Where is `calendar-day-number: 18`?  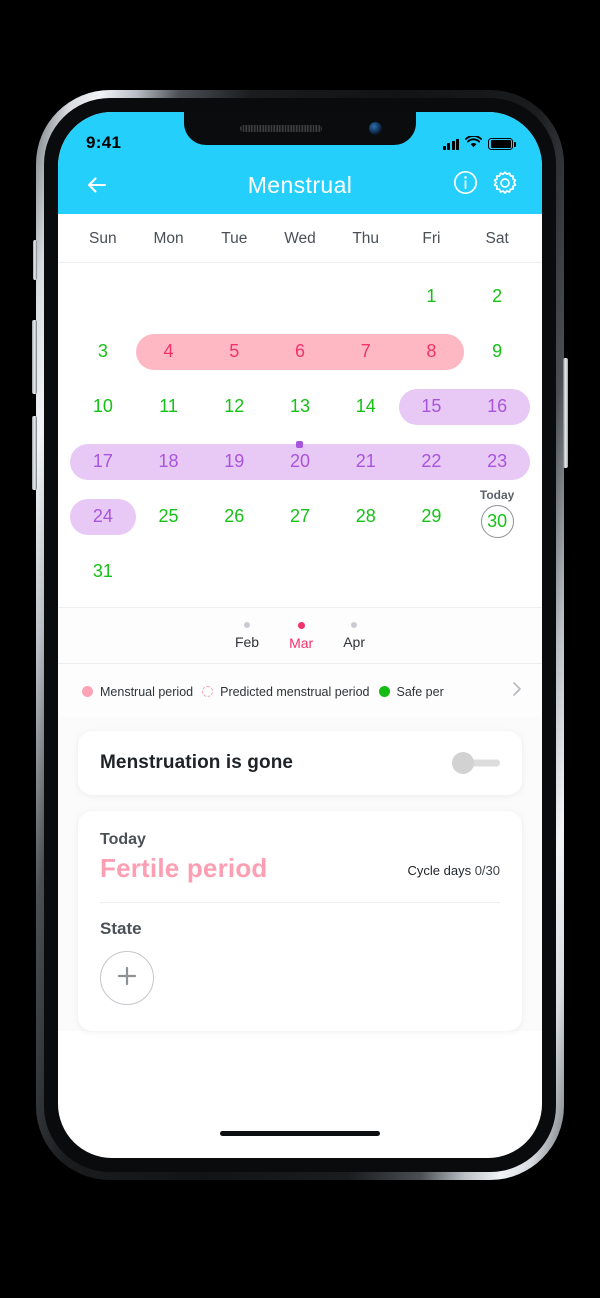 calendar-day-number: 18 is located at coordinates (168, 461).